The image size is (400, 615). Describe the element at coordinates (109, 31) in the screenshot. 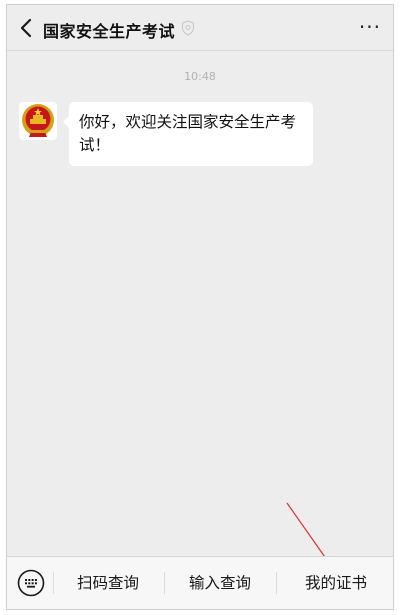

I see `page-title: 国家安全生产考试` at that location.